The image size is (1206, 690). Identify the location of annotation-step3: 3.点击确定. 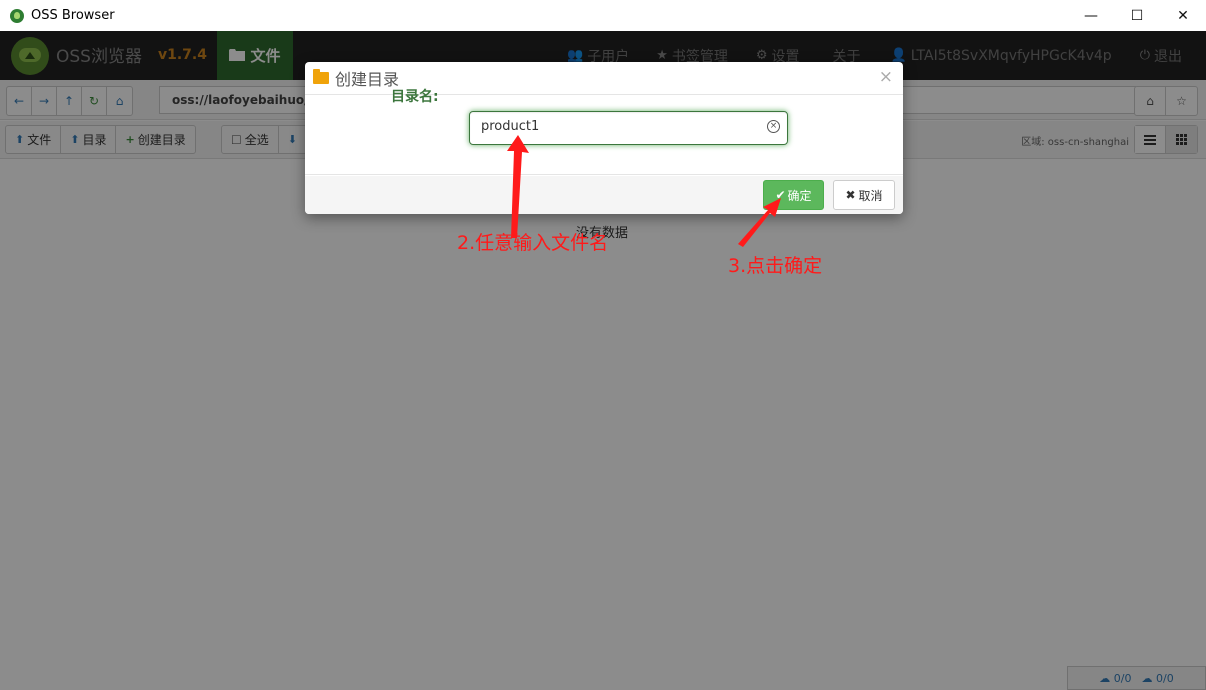
(775, 266).